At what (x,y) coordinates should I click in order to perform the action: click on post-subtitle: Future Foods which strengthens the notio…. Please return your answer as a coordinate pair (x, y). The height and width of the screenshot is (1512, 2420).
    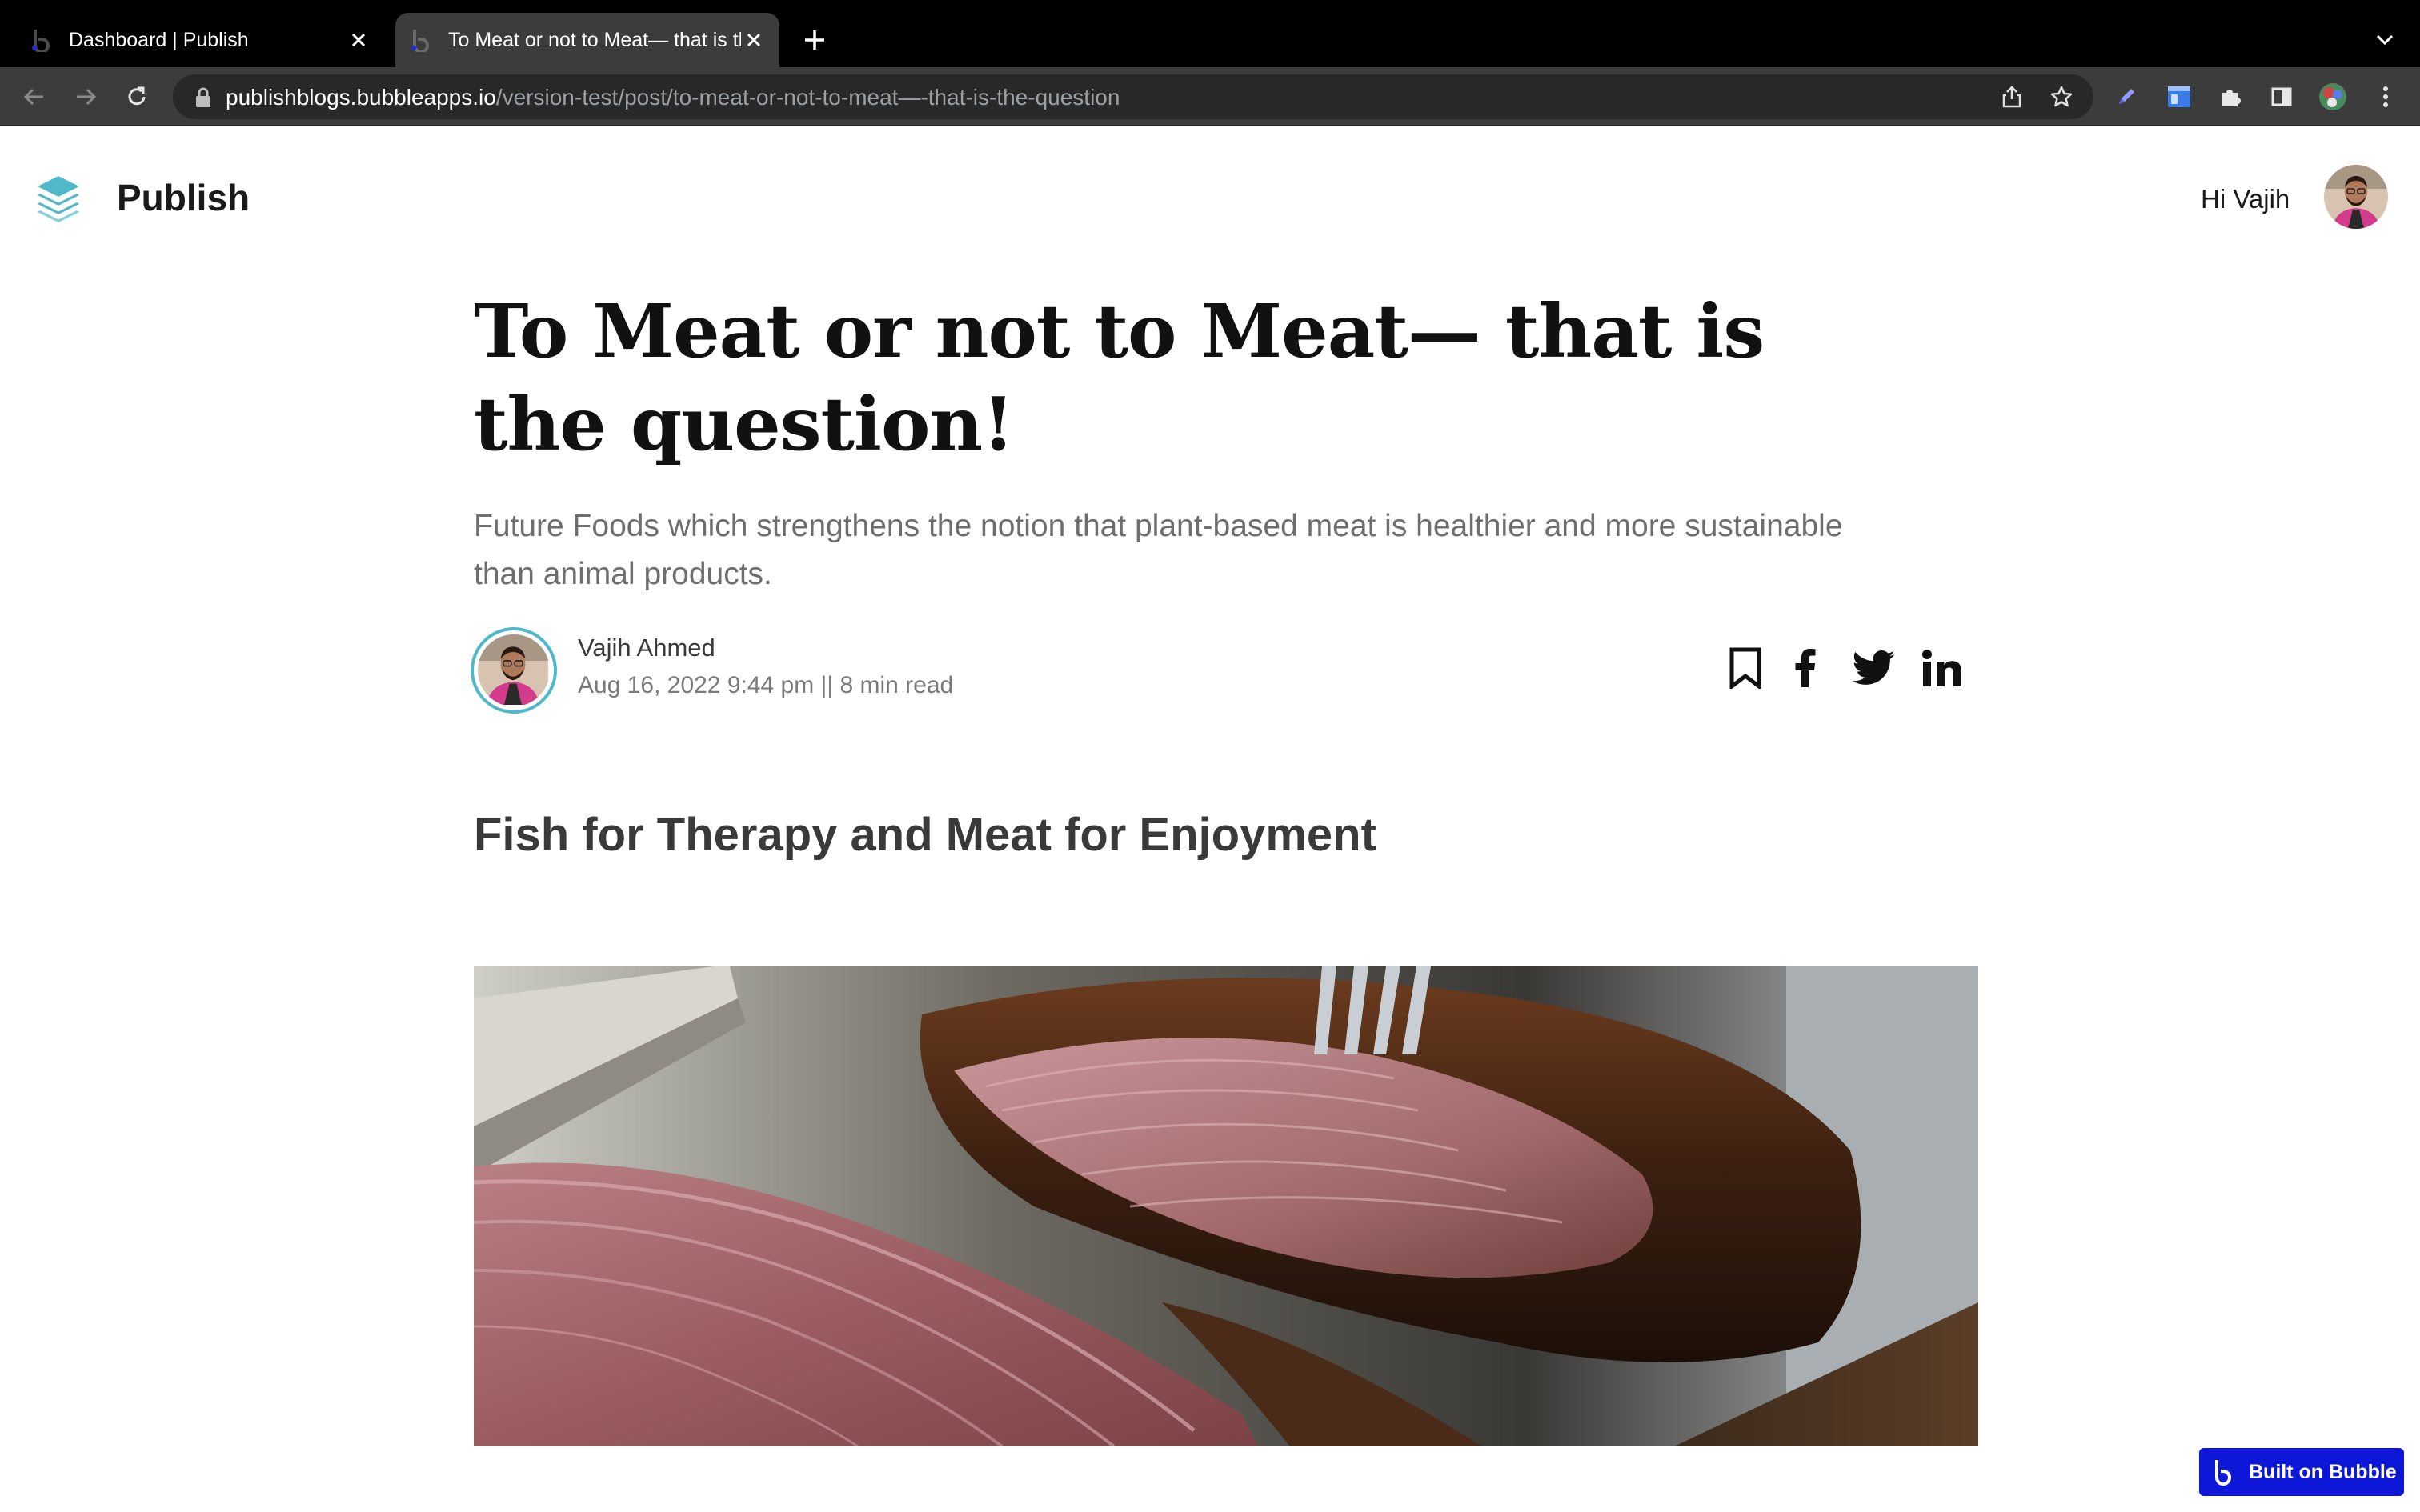
    Looking at the image, I should click on (1158, 550).